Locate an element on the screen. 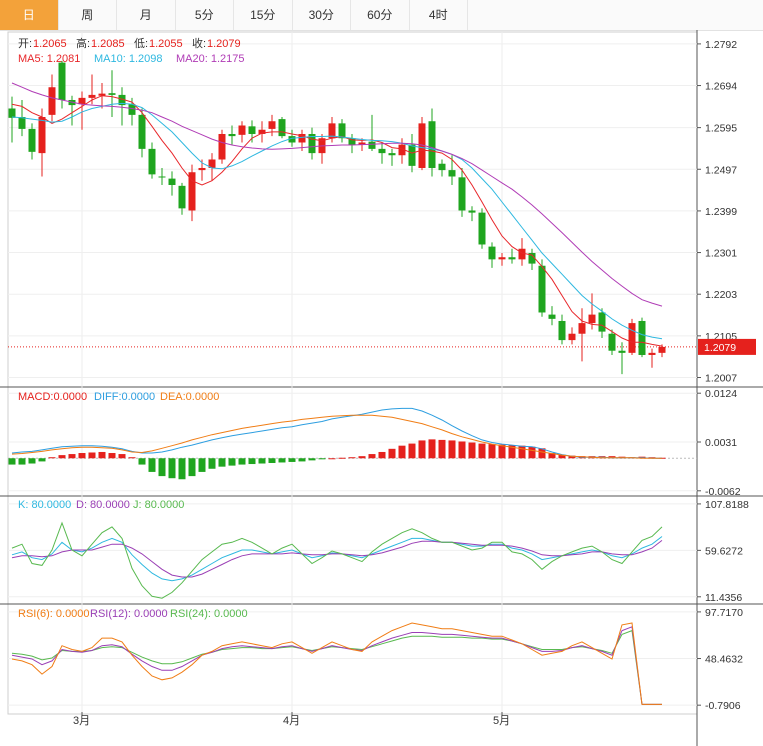 The width and height of the screenshot is (763, 746). y-tick-label: 97.7170 is located at coordinates (724, 613).